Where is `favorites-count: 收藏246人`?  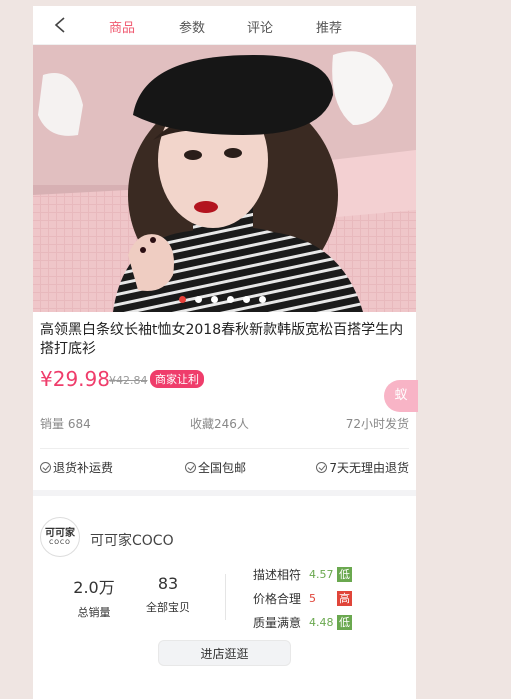 favorites-count: 收藏246人 is located at coordinates (219, 424).